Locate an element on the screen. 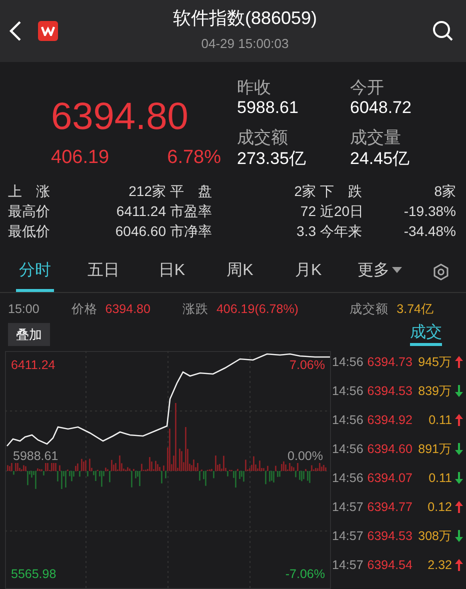 This screenshot has width=466, height=589. axis-percent-label: -7.06% is located at coordinates (305, 574).